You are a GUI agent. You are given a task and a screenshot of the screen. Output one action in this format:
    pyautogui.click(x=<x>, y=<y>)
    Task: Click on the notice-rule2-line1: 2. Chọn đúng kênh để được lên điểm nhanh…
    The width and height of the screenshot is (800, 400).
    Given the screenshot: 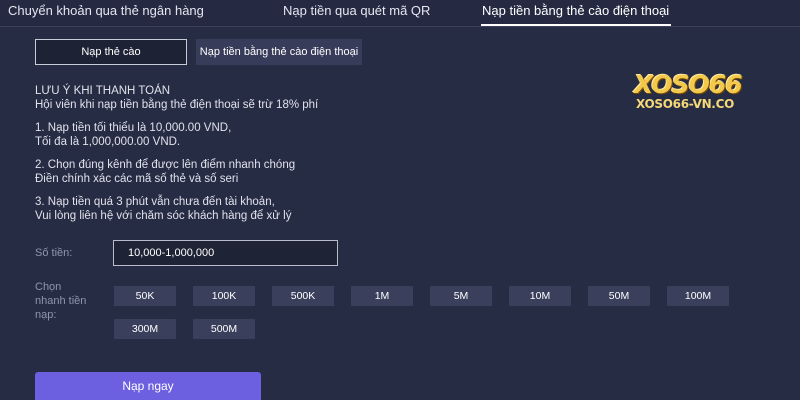 What is the action you would take?
    pyautogui.click(x=165, y=165)
    